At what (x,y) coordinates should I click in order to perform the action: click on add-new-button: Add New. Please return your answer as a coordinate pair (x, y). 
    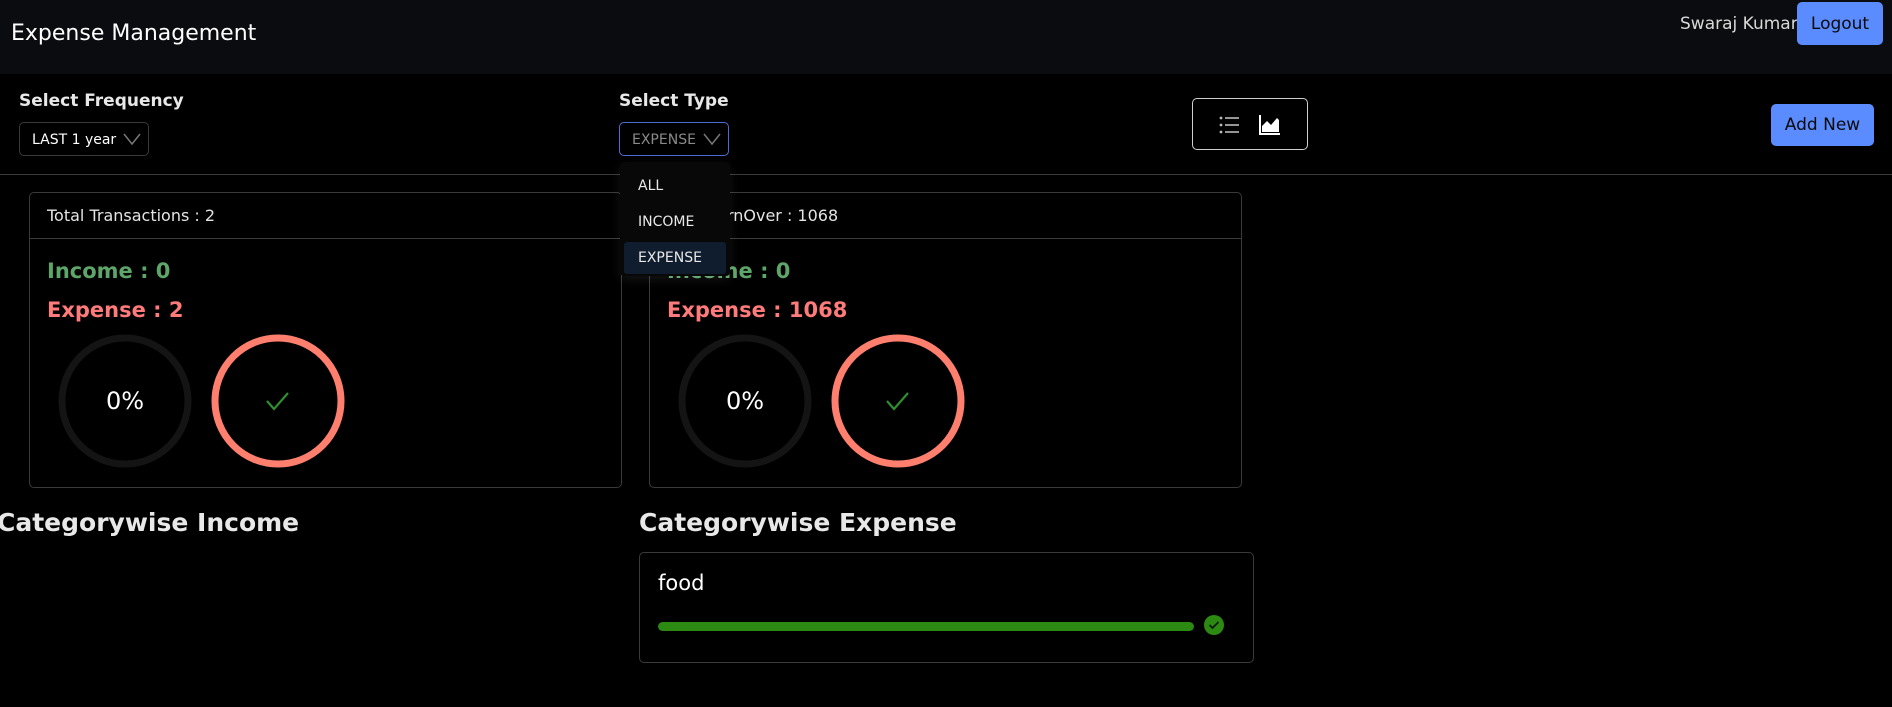
    Looking at the image, I should click on (1822, 125).